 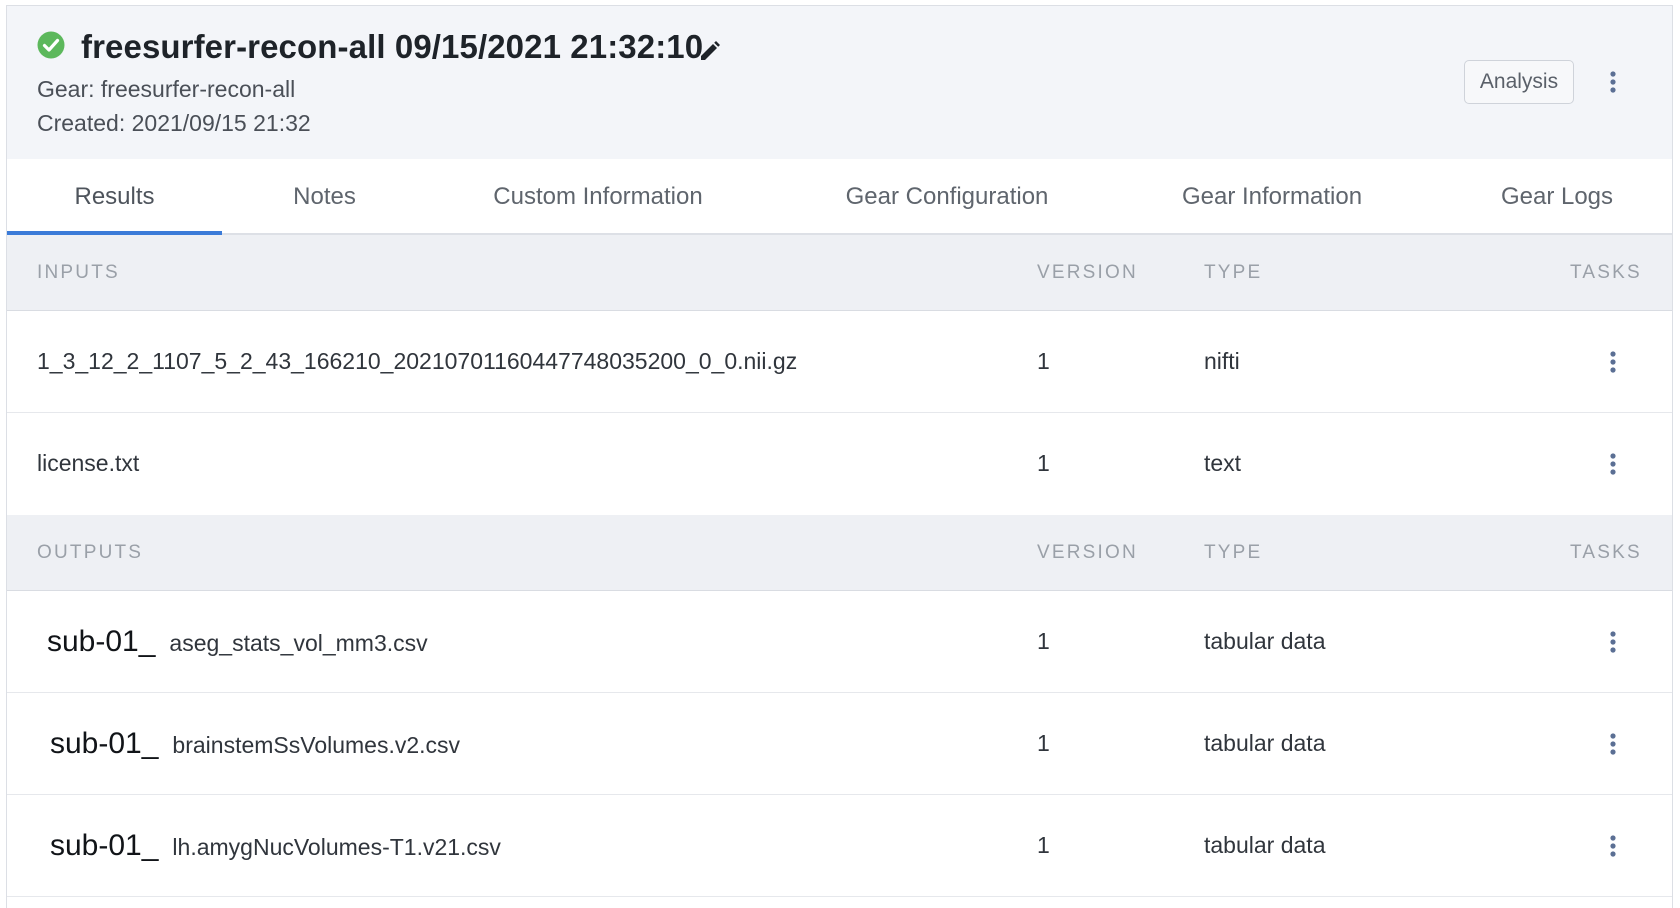 I want to click on created-date: Created: 2021/09/15 21:32, so click(x=174, y=123).